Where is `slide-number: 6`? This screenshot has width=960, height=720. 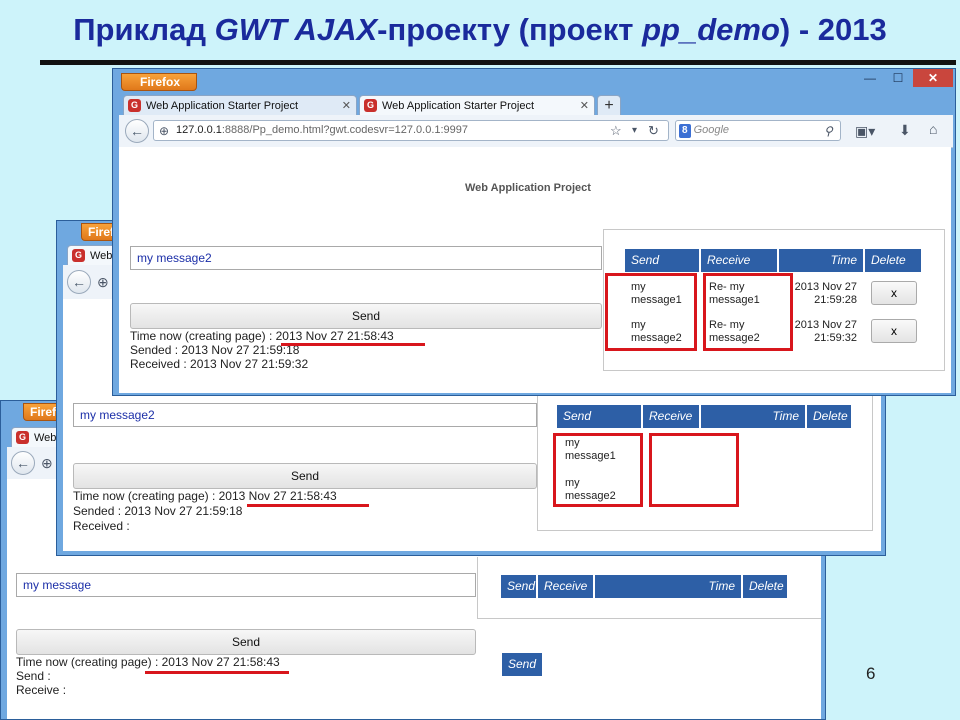 slide-number: 6 is located at coordinates (871, 673).